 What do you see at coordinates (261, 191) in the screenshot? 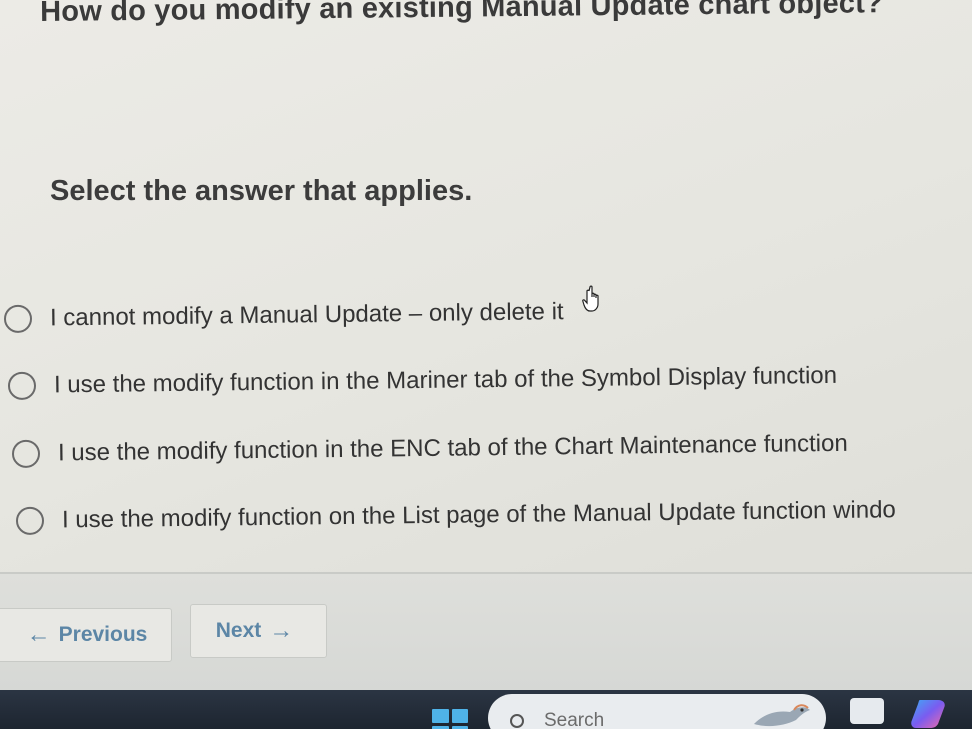
I see `instruction-text: Select the answer that applies.` at bounding box center [261, 191].